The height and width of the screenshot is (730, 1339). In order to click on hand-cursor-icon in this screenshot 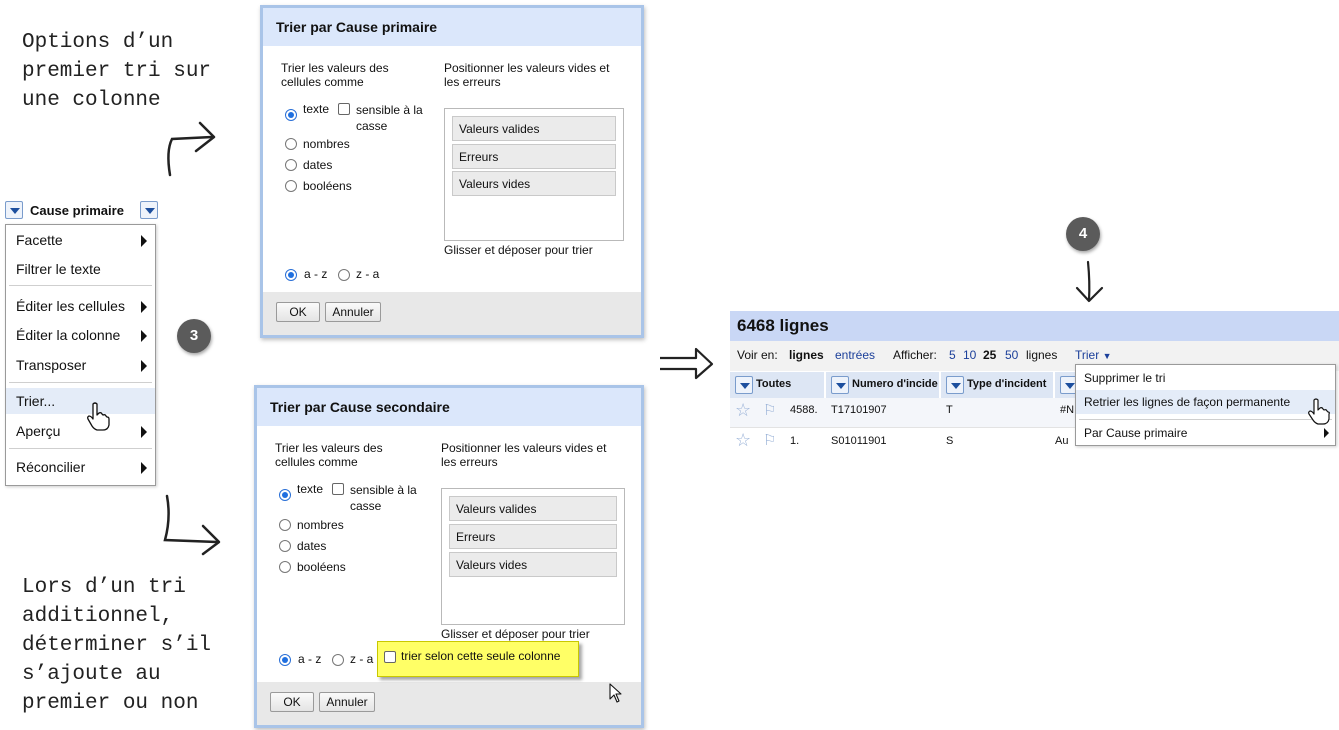, I will do `click(98, 416)`.